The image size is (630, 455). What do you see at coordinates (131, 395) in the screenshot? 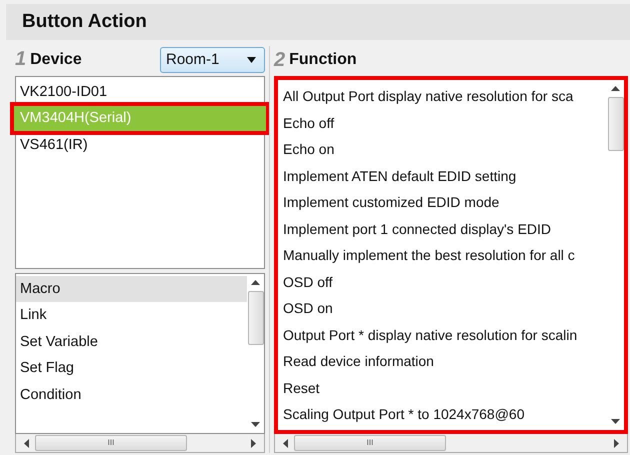
I see `command-item: Condition` at bounding box center [131, 395].